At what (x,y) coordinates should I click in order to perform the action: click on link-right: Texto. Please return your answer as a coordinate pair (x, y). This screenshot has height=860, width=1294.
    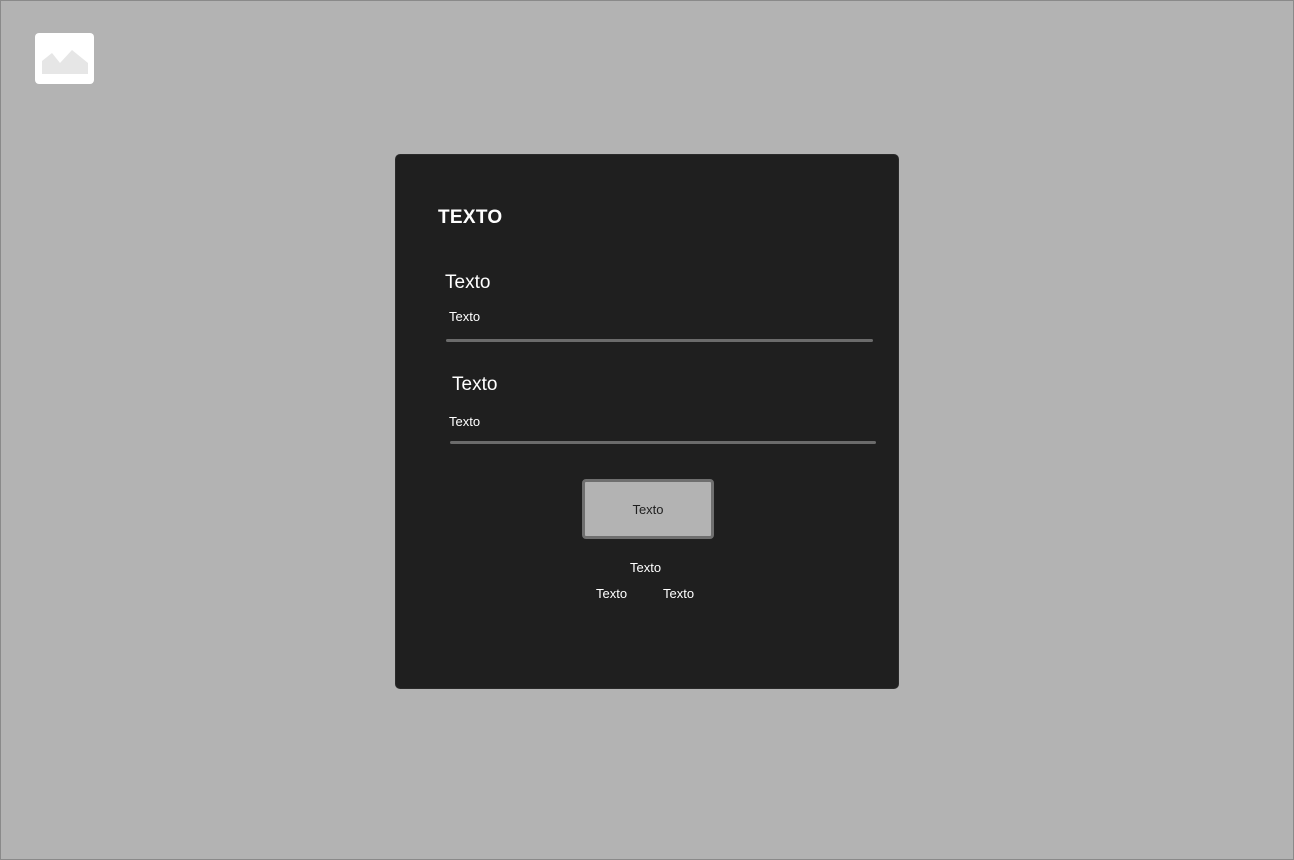
    Looking at the image, I should click on (678, 593).